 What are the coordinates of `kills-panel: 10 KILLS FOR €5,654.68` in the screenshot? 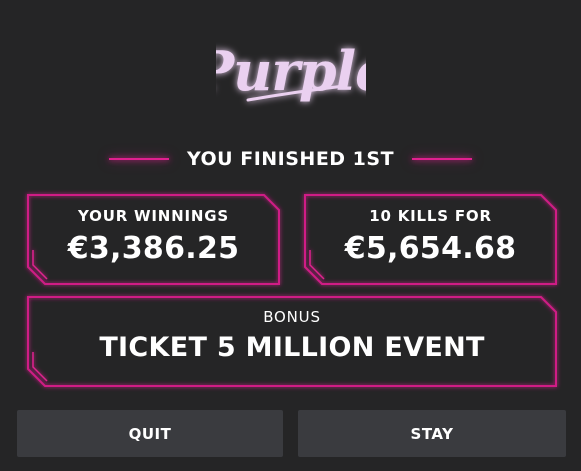 It's located at (430, 239).